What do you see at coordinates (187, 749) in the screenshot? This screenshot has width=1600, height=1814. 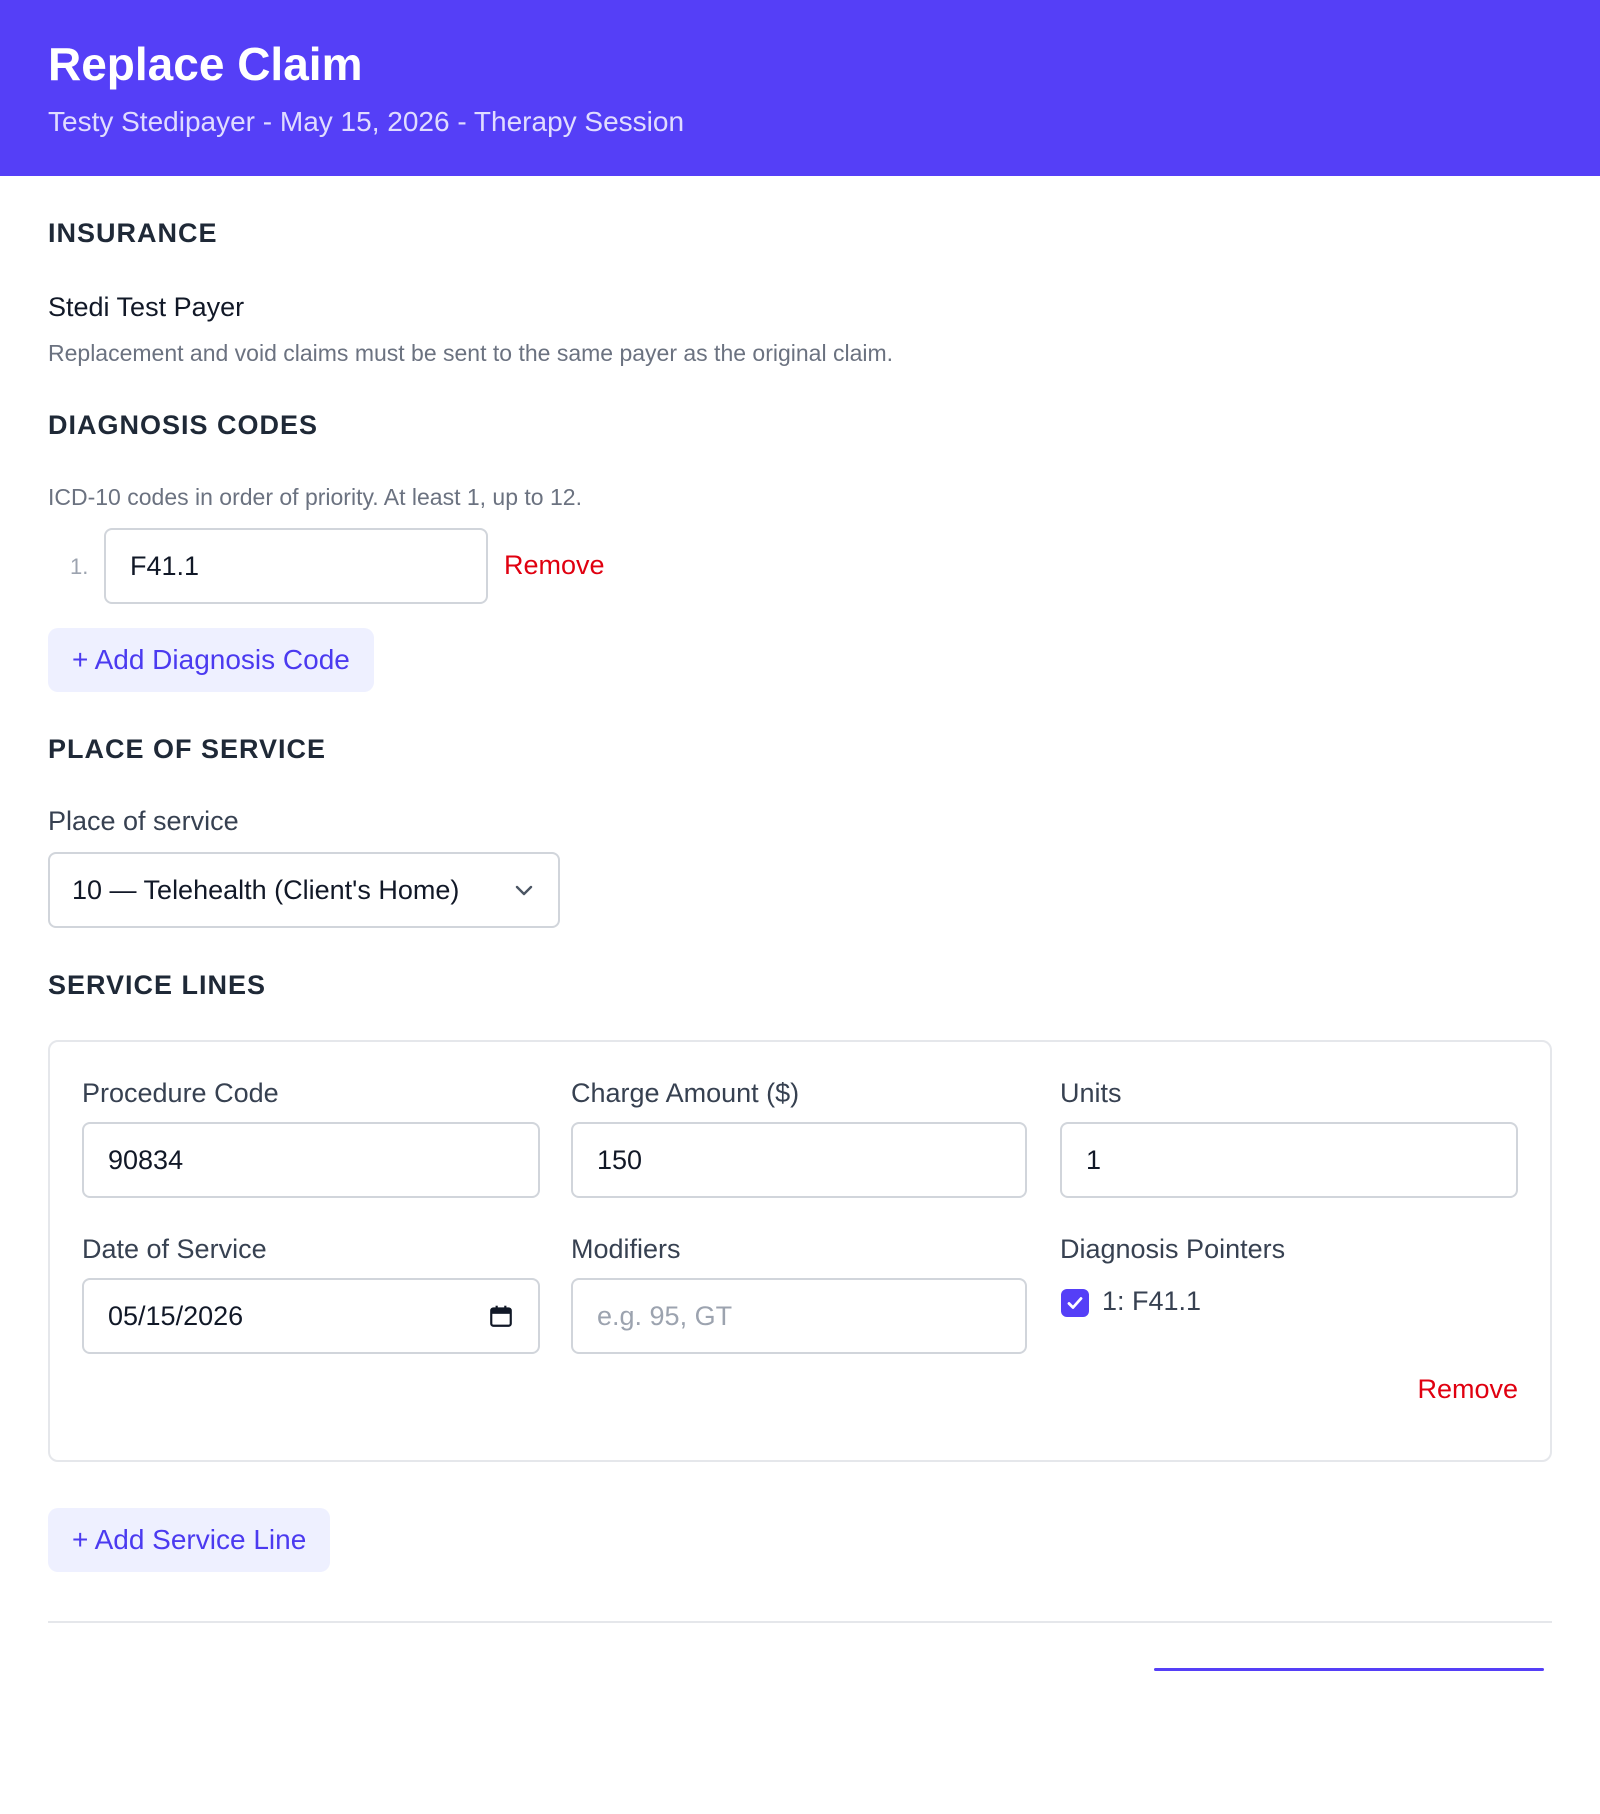 I see `place-of-service-heading: PLACE OF SERVICE` at bounding box center [187, 749].